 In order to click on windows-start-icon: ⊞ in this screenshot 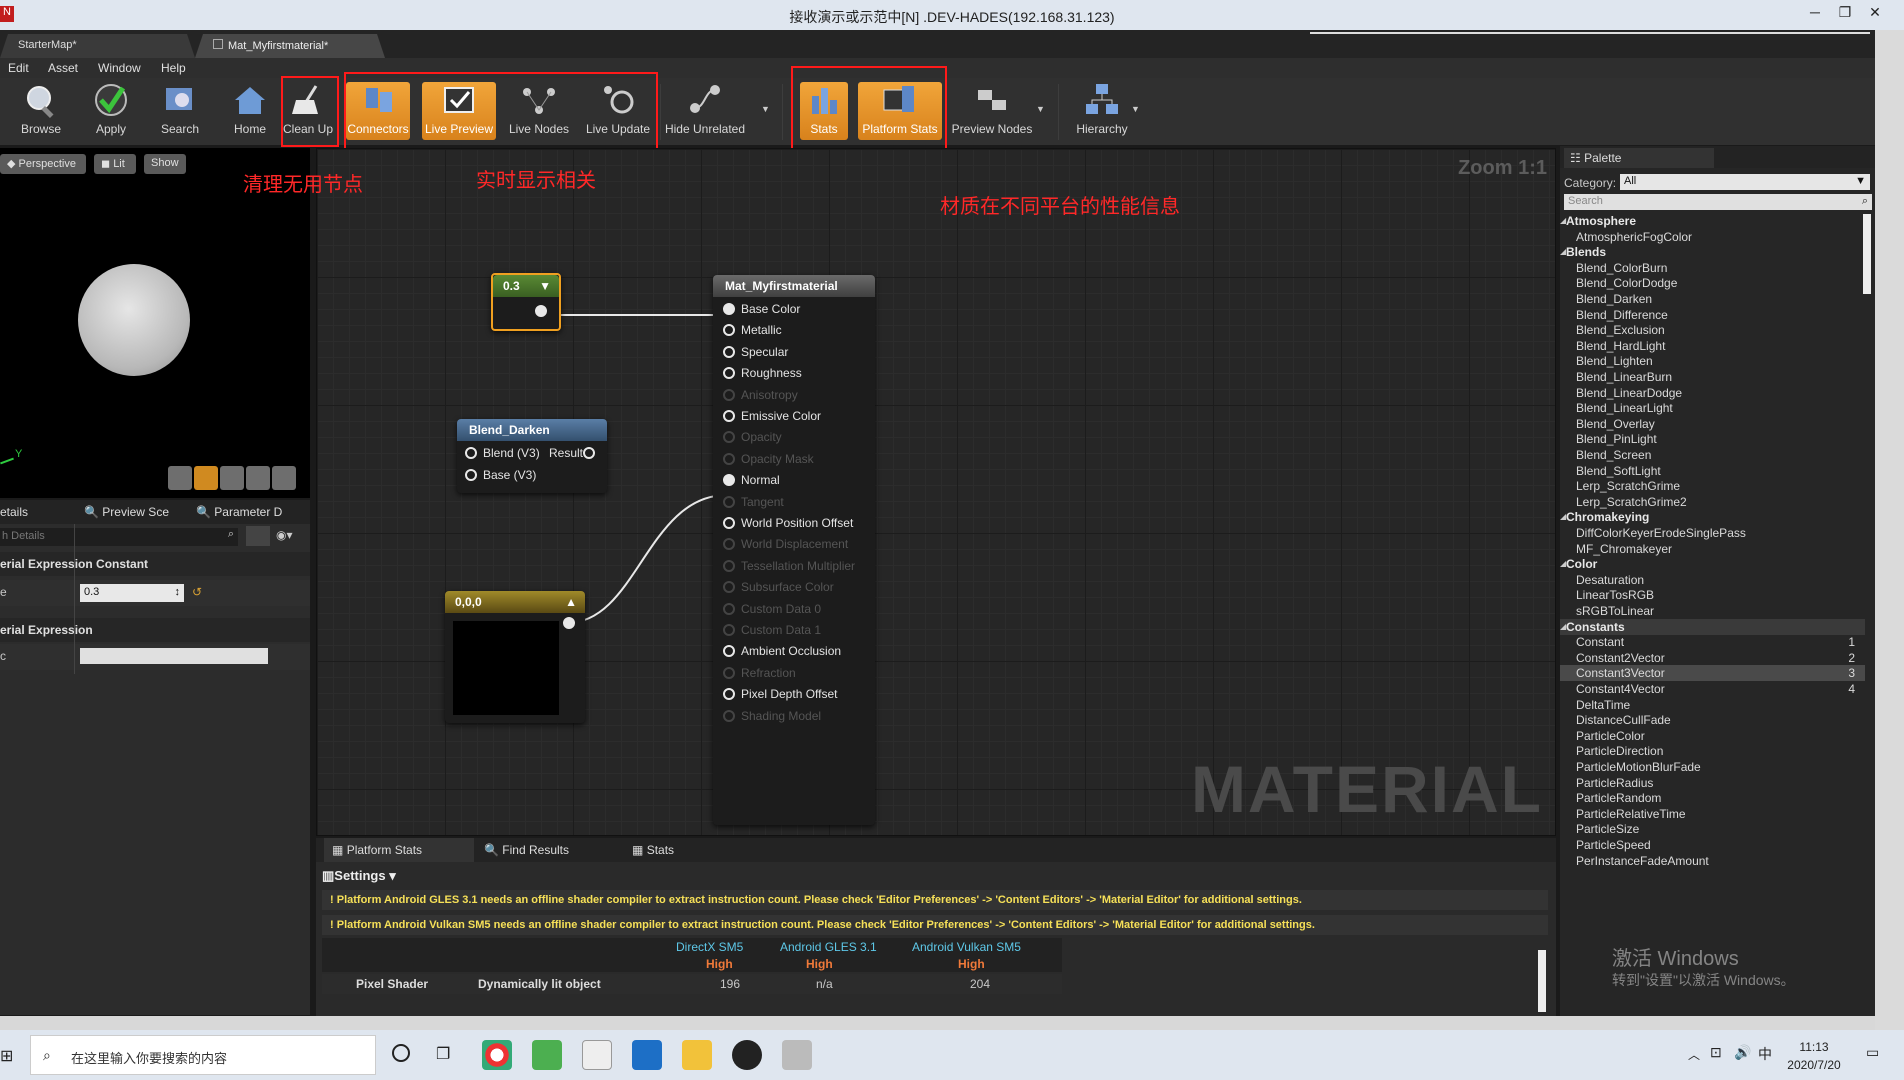, I will do `click(6, 1056)`.